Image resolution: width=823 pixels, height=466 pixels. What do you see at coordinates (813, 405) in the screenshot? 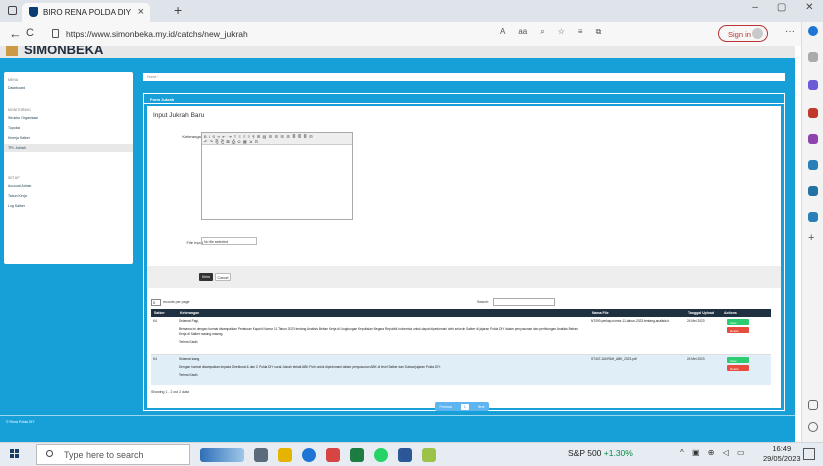
I see `split-screen-icon` at bounding box center [813, 405].